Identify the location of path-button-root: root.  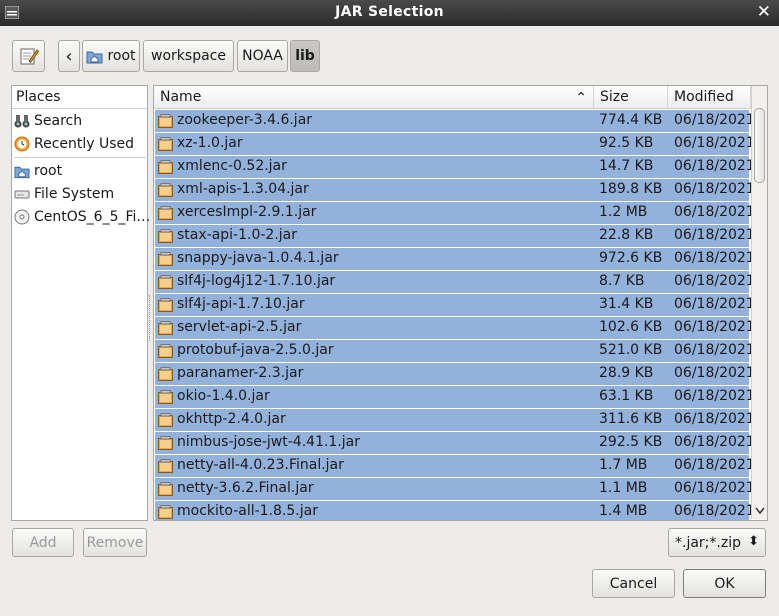
(111, 56).